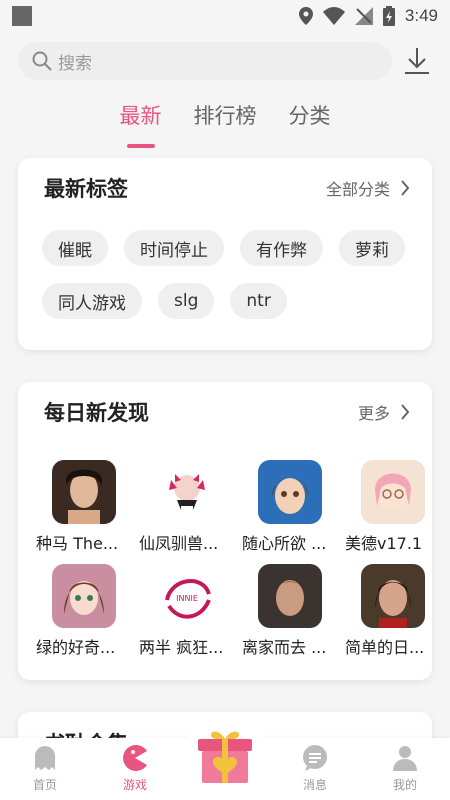 This screenshot has height=800, width=450. Describe the element at coordinates (417, 61) in the screenshot. I see `download-icon` at that location.